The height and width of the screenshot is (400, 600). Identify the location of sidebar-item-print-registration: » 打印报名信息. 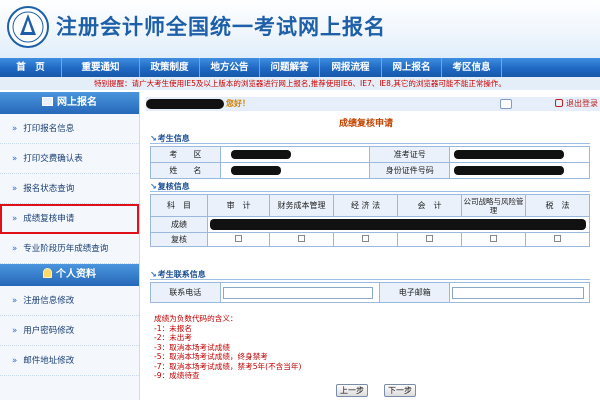
(69, 129).